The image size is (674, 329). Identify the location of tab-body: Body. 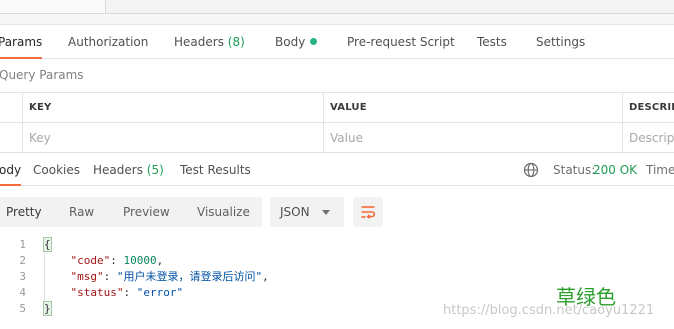
(296, 42).